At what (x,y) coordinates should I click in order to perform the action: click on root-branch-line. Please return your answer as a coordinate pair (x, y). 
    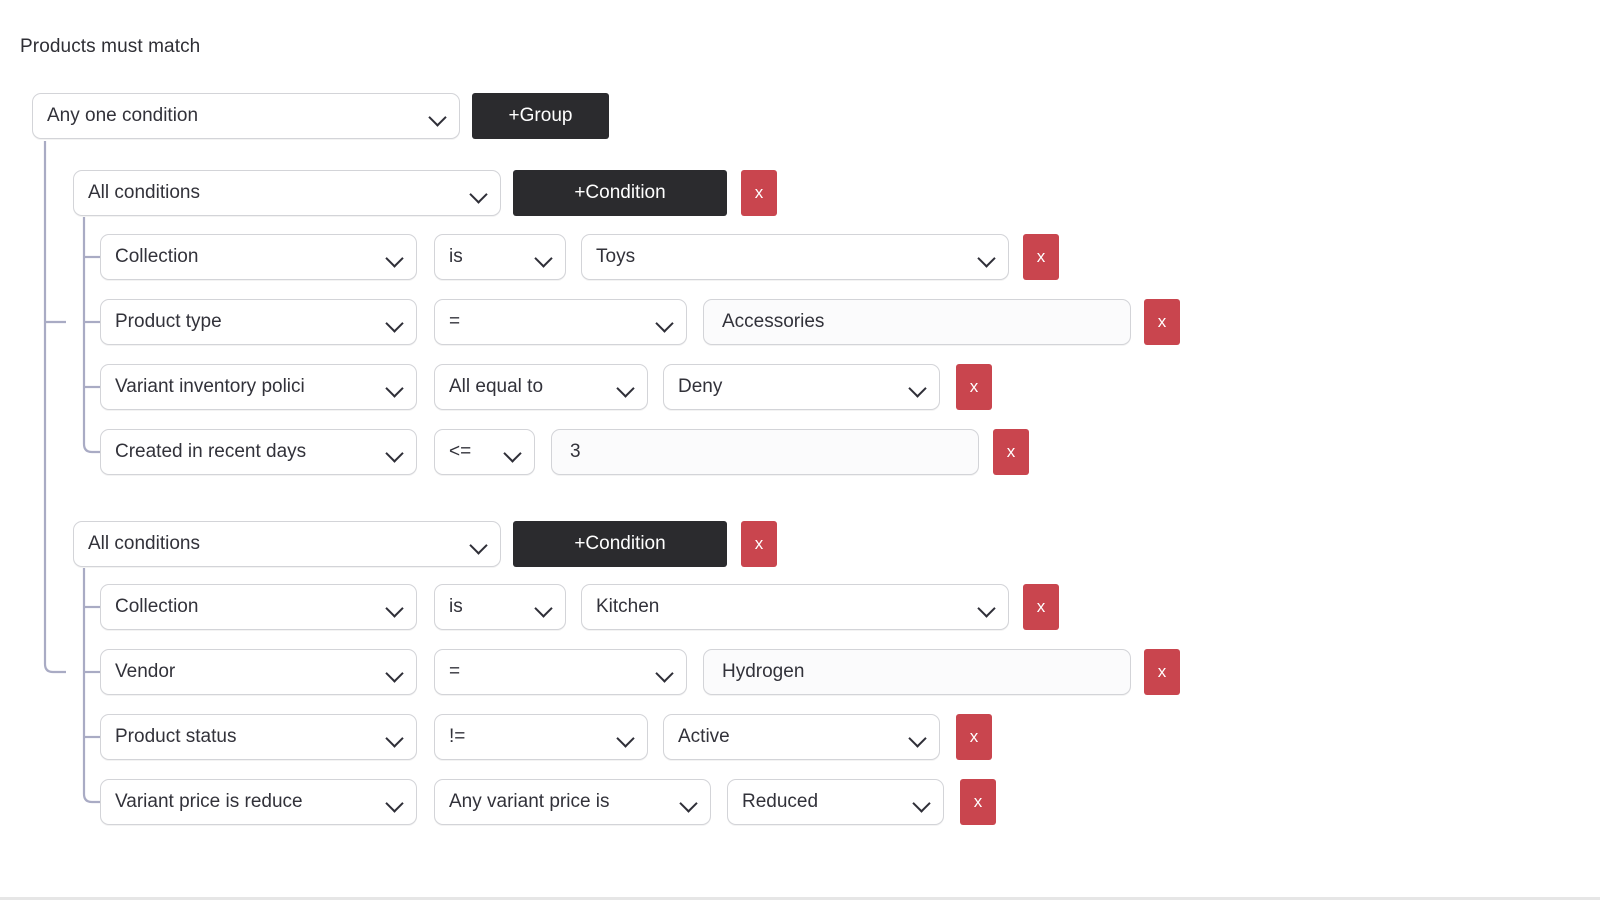
    Looking at the image, I should click on (54, 407).